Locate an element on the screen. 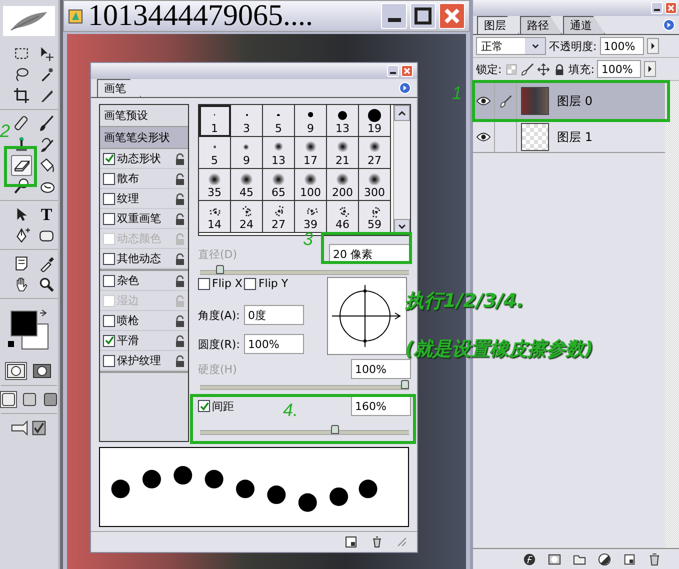 This screenshot has height=569, width=679. brush-preset: 1 is located at coordinates (215, 121).